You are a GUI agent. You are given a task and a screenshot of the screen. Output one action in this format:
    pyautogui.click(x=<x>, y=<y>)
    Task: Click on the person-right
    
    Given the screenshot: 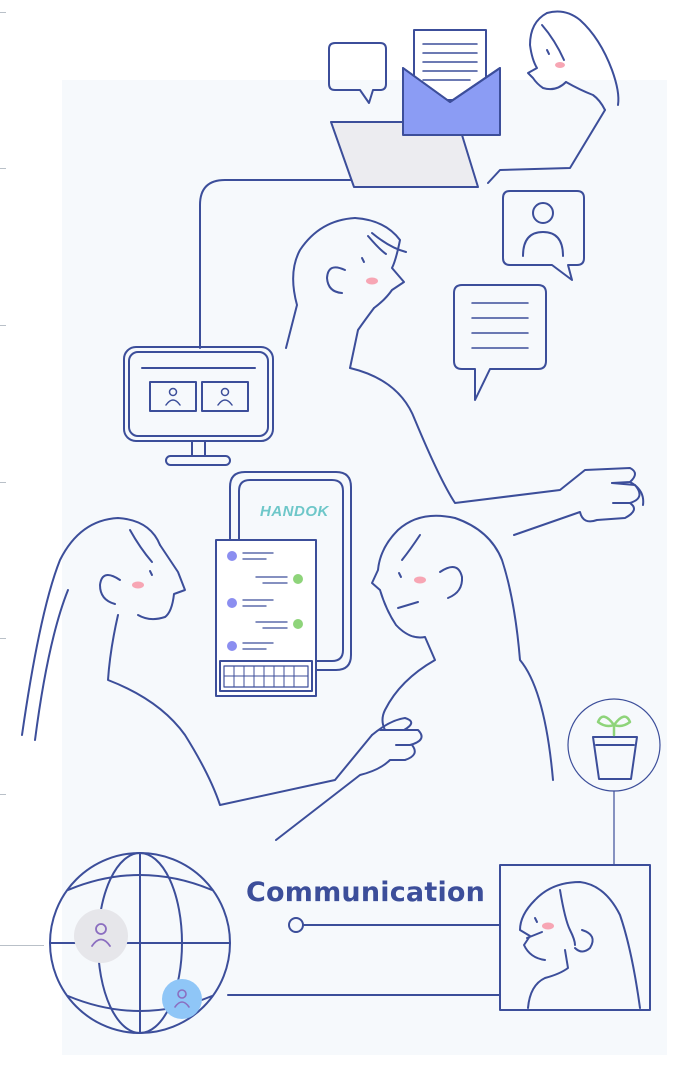 What is the action you would take?
    pyautogui.click(x=462, y=647)
    